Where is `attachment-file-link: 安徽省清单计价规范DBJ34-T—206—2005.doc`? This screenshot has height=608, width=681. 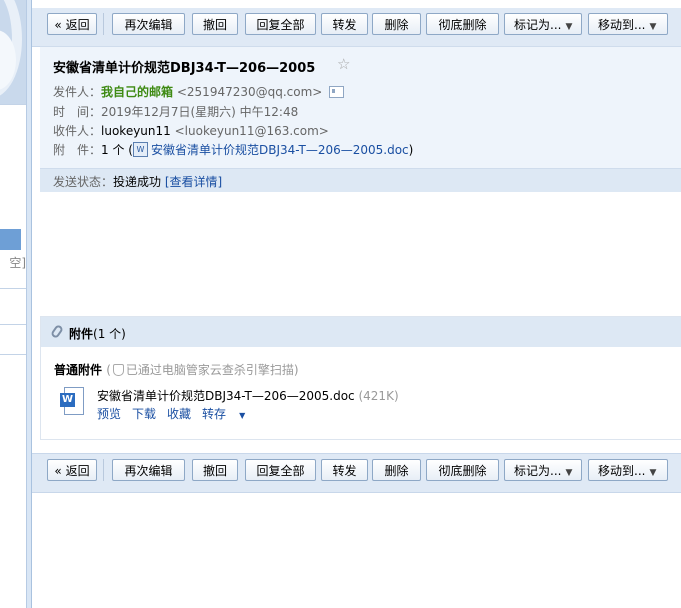
attachment-file-link: 安徽省清单计价规范DBJ34-T—206—2005.doc is located at coordinates (280, 150).